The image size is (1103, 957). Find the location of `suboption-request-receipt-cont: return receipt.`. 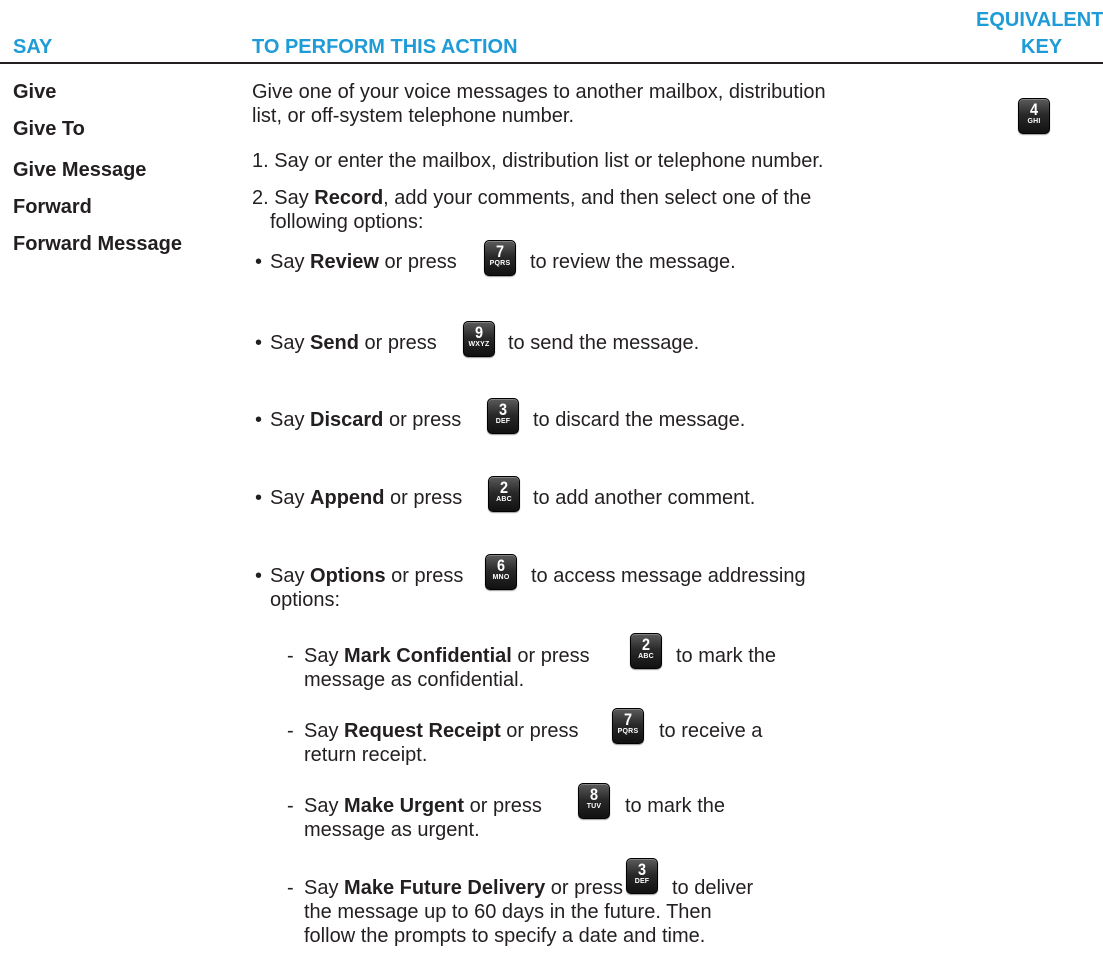

suboption-request-receipt-cont: return receipt. is located at coordinates (366, 755).